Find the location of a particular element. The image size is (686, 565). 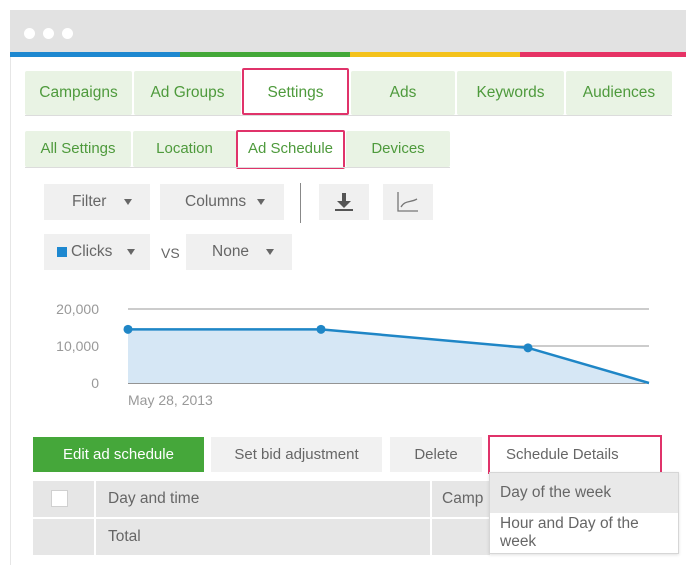

tab-audiences: Audiences is located at coordinates (619, 93).